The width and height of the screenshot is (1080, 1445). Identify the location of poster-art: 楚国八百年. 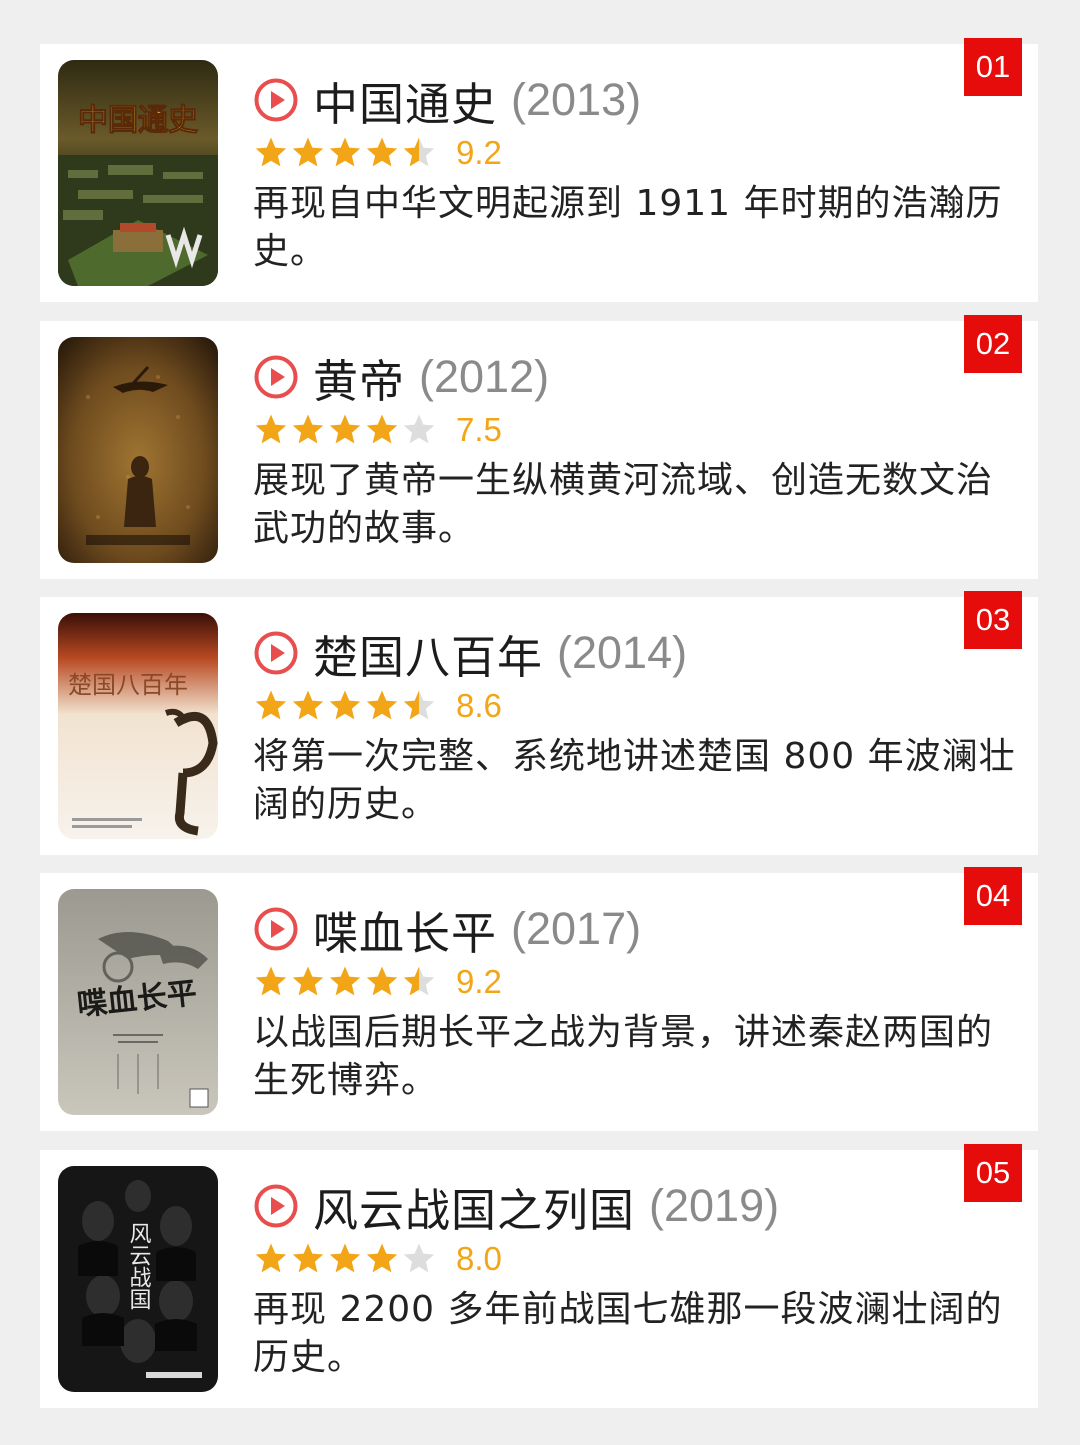
(138, 726).